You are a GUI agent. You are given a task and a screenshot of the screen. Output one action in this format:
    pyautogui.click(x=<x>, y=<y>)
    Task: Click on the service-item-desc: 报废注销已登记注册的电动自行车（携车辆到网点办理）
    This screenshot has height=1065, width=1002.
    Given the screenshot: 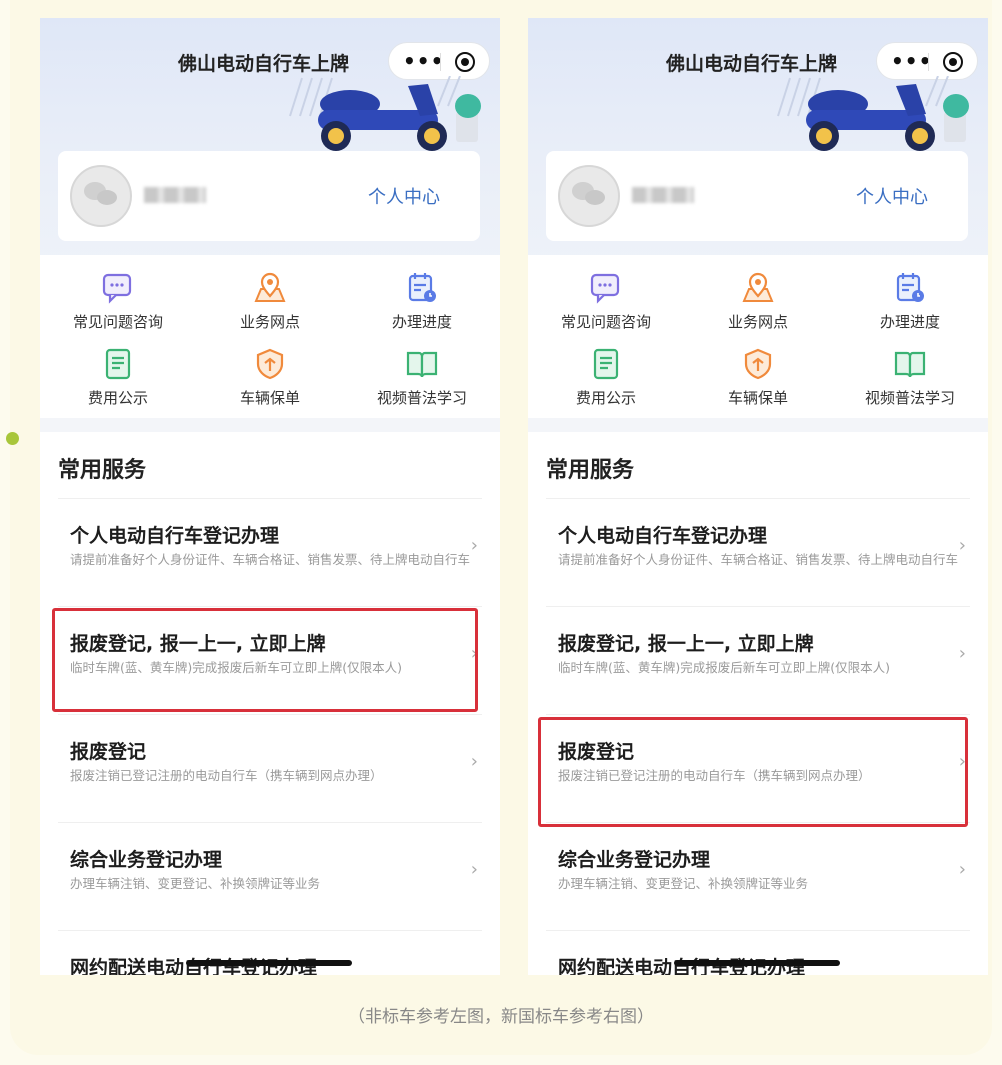 What is the action you would take?
    pyautogui.click(x=226, y=775)
    